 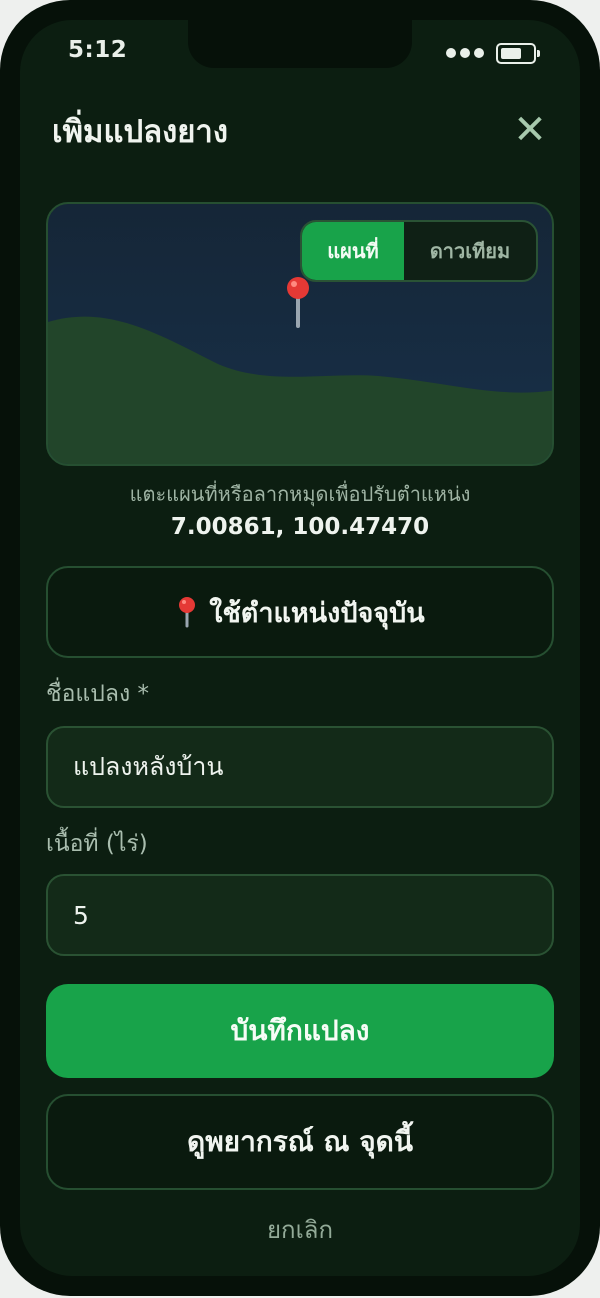 I want to click on map-type-toggle: แผนที่ ดาวเทียม, so click(x=419, y=251).